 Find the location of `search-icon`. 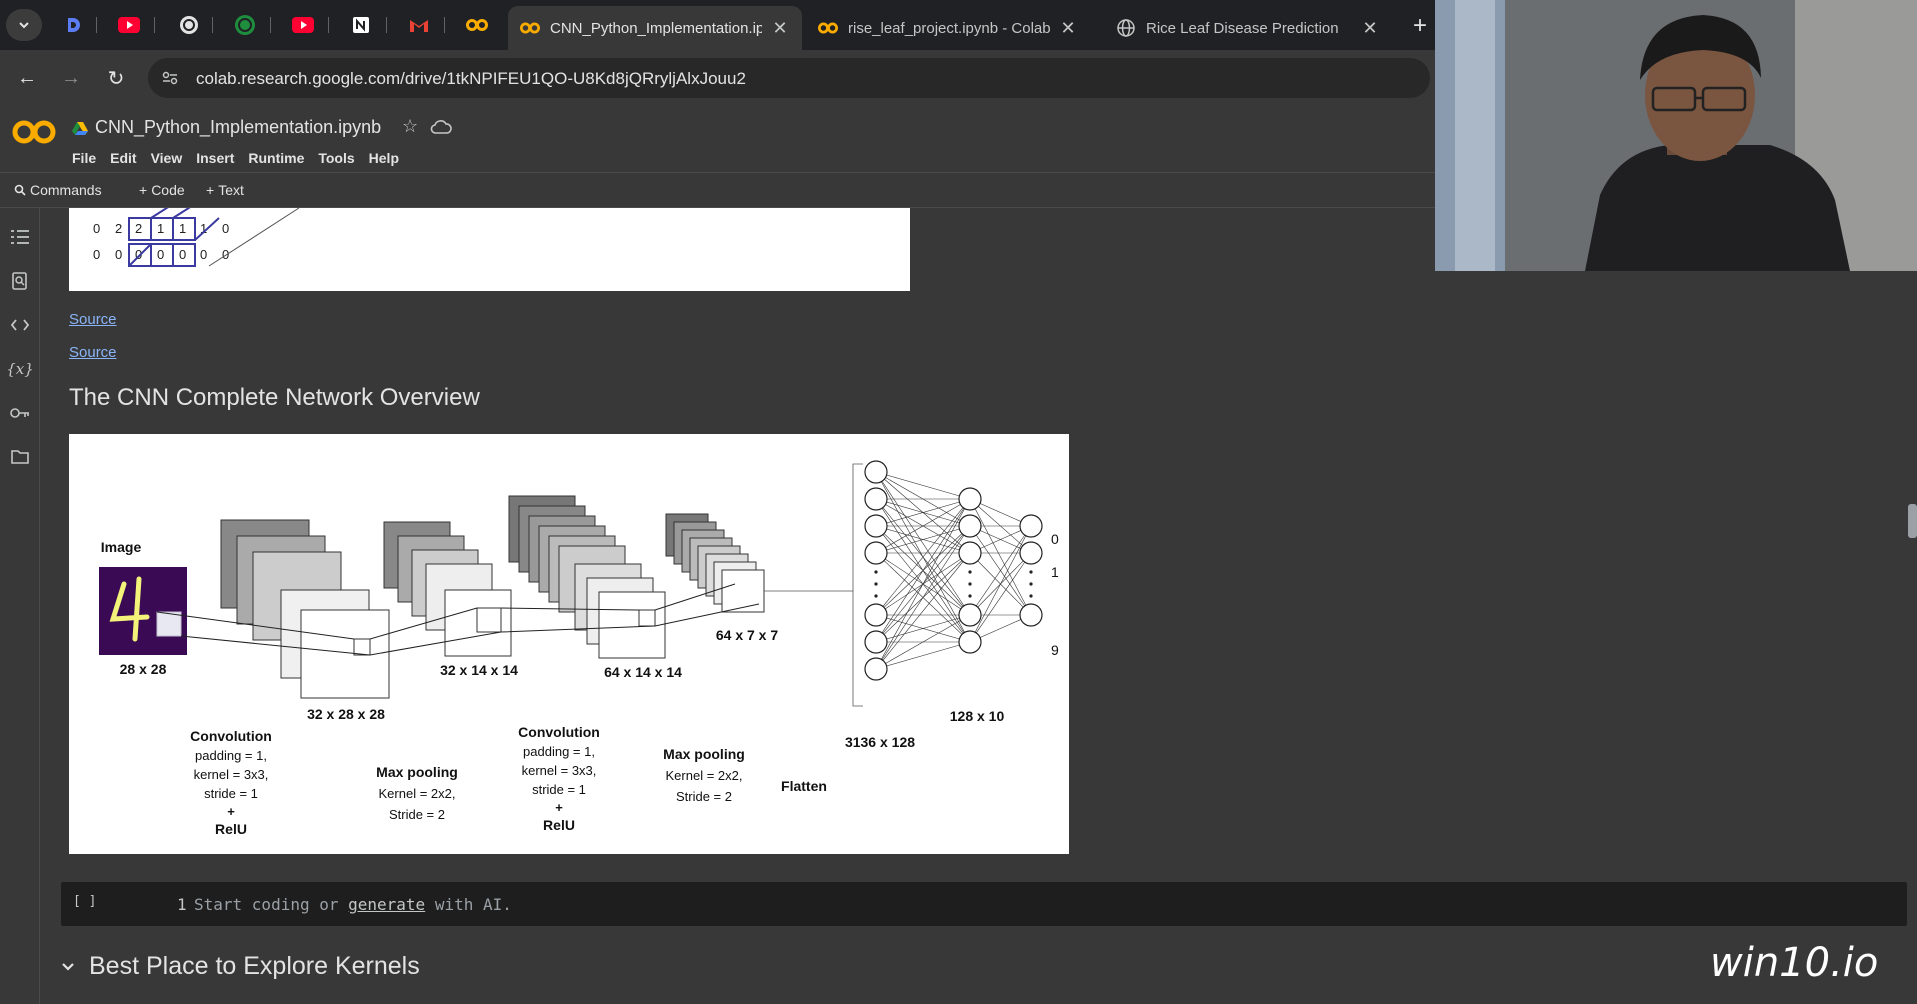

search-icon is located at coordinates (20, 190).